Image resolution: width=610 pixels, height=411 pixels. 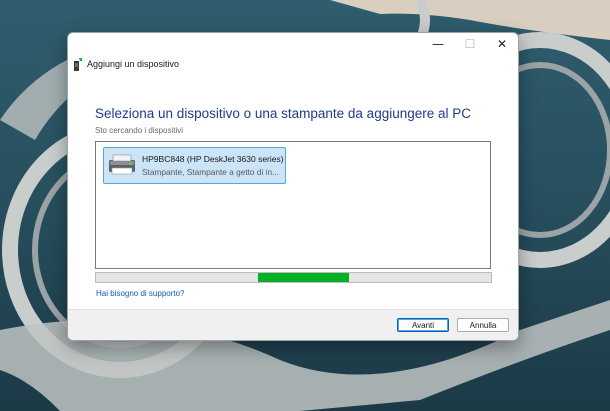 What do you see at coordinates (122, 164) in the screenshot?
I see `printer-icon` at bounding box center [122, 164].